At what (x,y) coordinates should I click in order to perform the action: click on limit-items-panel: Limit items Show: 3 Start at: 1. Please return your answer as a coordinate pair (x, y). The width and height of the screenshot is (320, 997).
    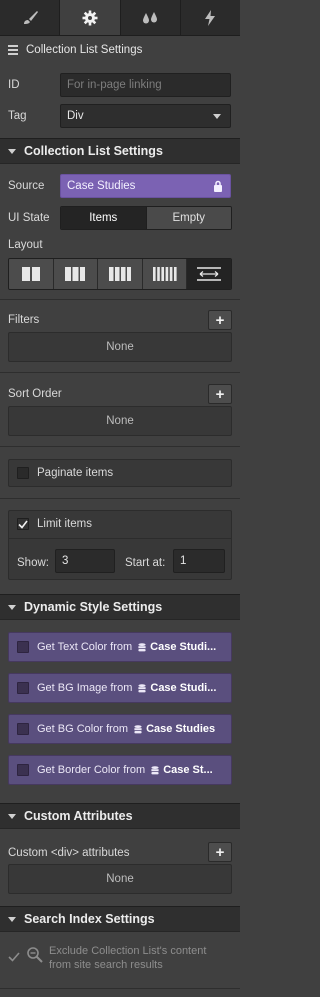
    Looking at the image, I should click on (120, 545).